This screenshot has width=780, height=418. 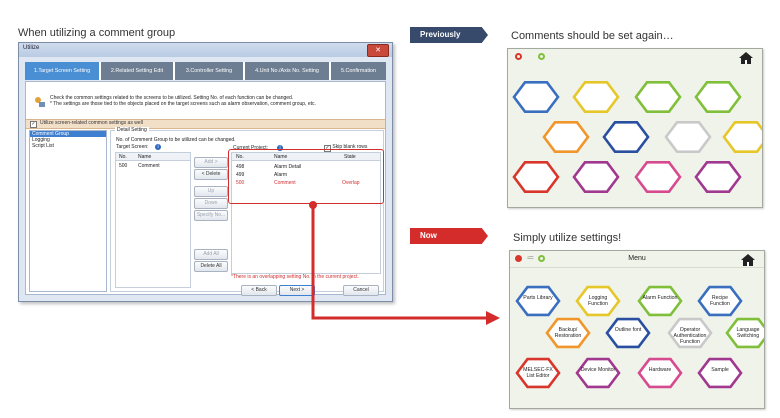 I want to click on step-target-screen: 1.Target Screen Setting, so click(x=62, y=71).